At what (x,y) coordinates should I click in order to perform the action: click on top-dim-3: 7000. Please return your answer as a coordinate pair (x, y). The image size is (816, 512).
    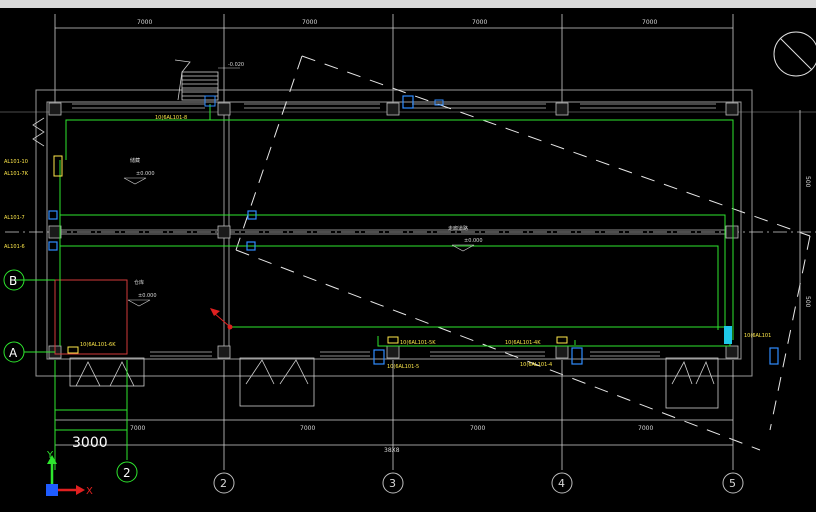
    Looking at the image, I should click on (479, 22).